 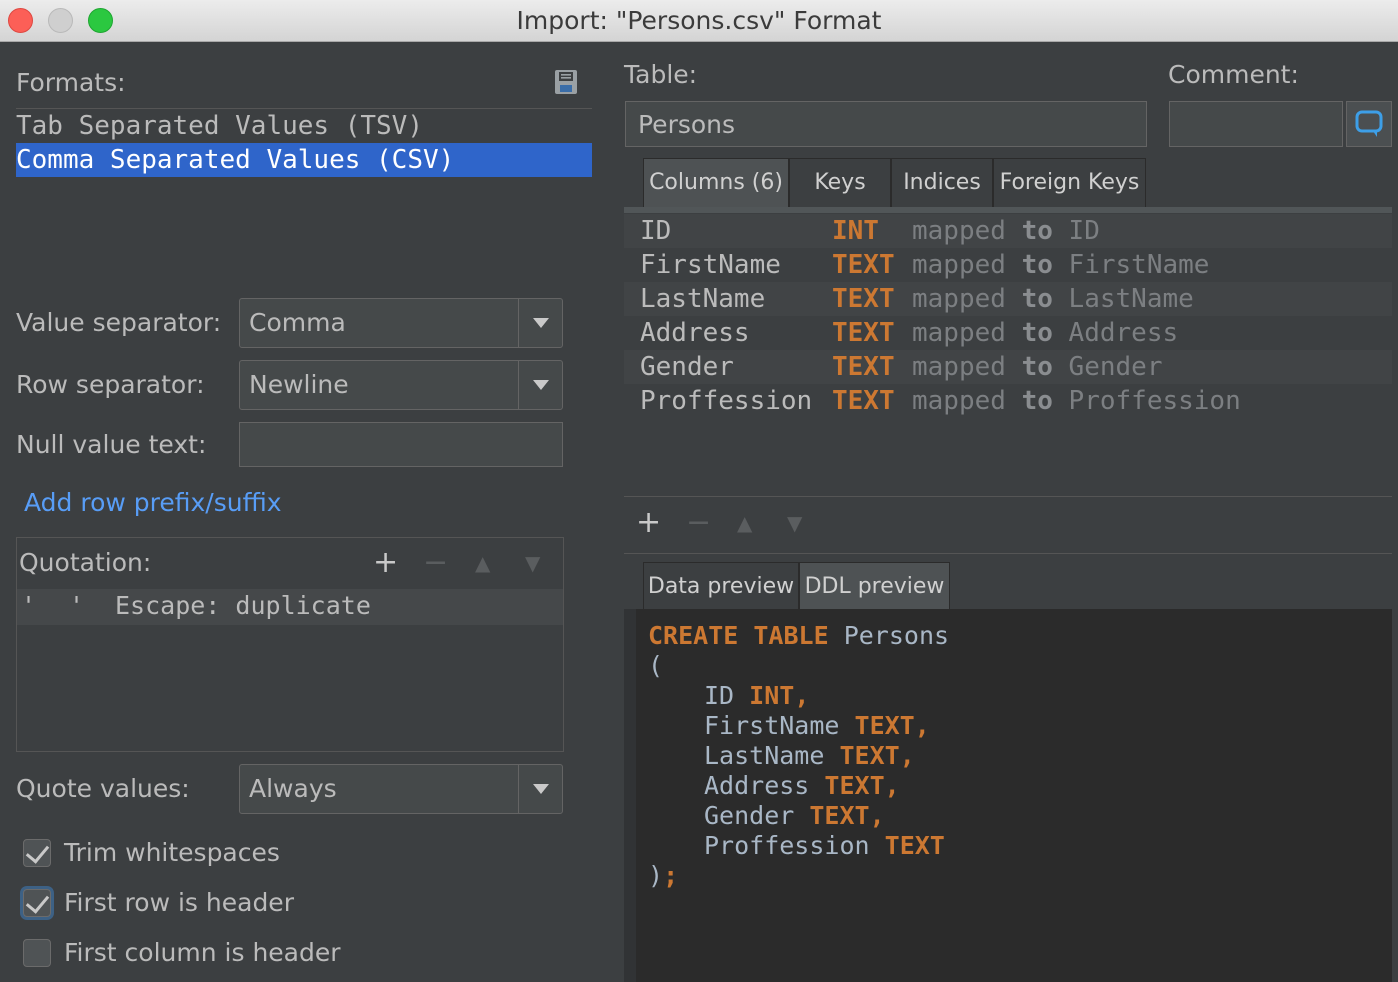 I want to click on tab-indices: Indices, so click(x=942, y=183).